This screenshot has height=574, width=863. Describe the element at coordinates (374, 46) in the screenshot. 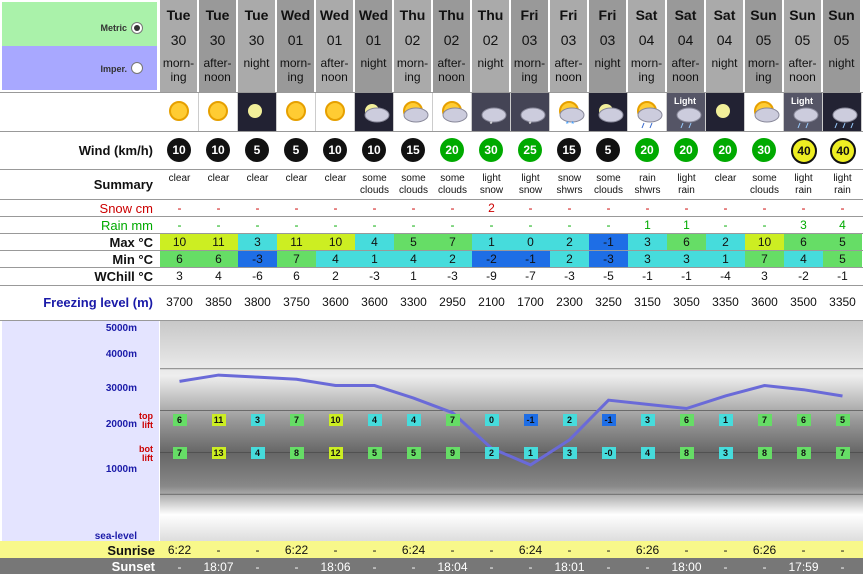

I see `column-header: Wed 01 night` at that location.